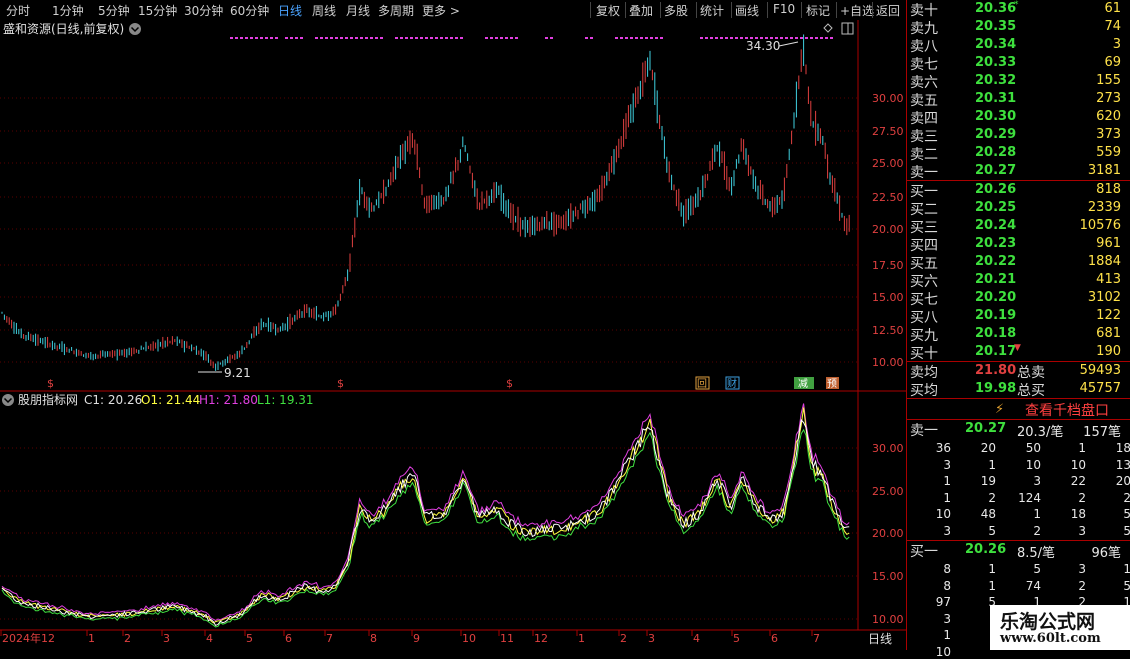  What do you see at coordinates (996, 333) in the screenshot?
I see `level-price: 20.18` at bounding box center [996, 333].